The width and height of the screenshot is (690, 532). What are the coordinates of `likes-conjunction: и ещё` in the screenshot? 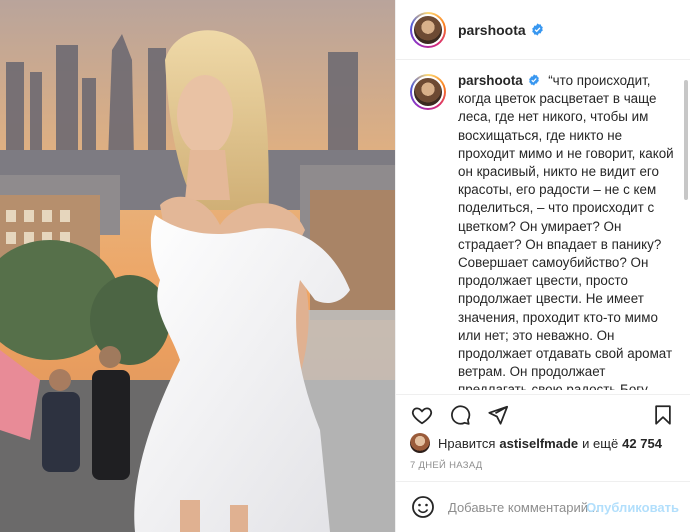 It's located at (600, 443).